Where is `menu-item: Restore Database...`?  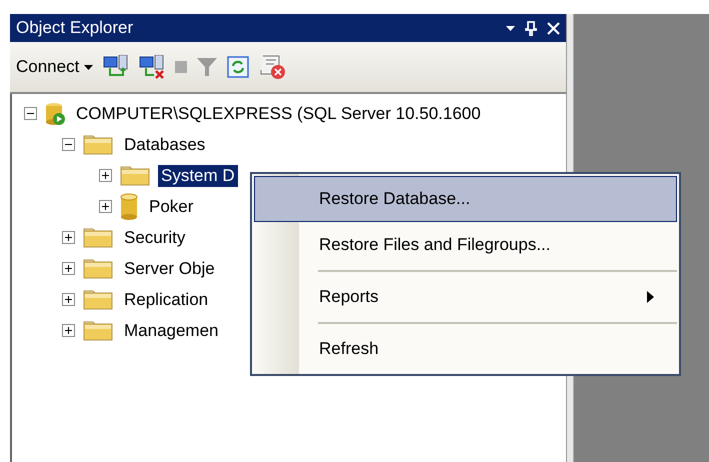 menu-item: Restore Database... is located at coordinates (465, 199).